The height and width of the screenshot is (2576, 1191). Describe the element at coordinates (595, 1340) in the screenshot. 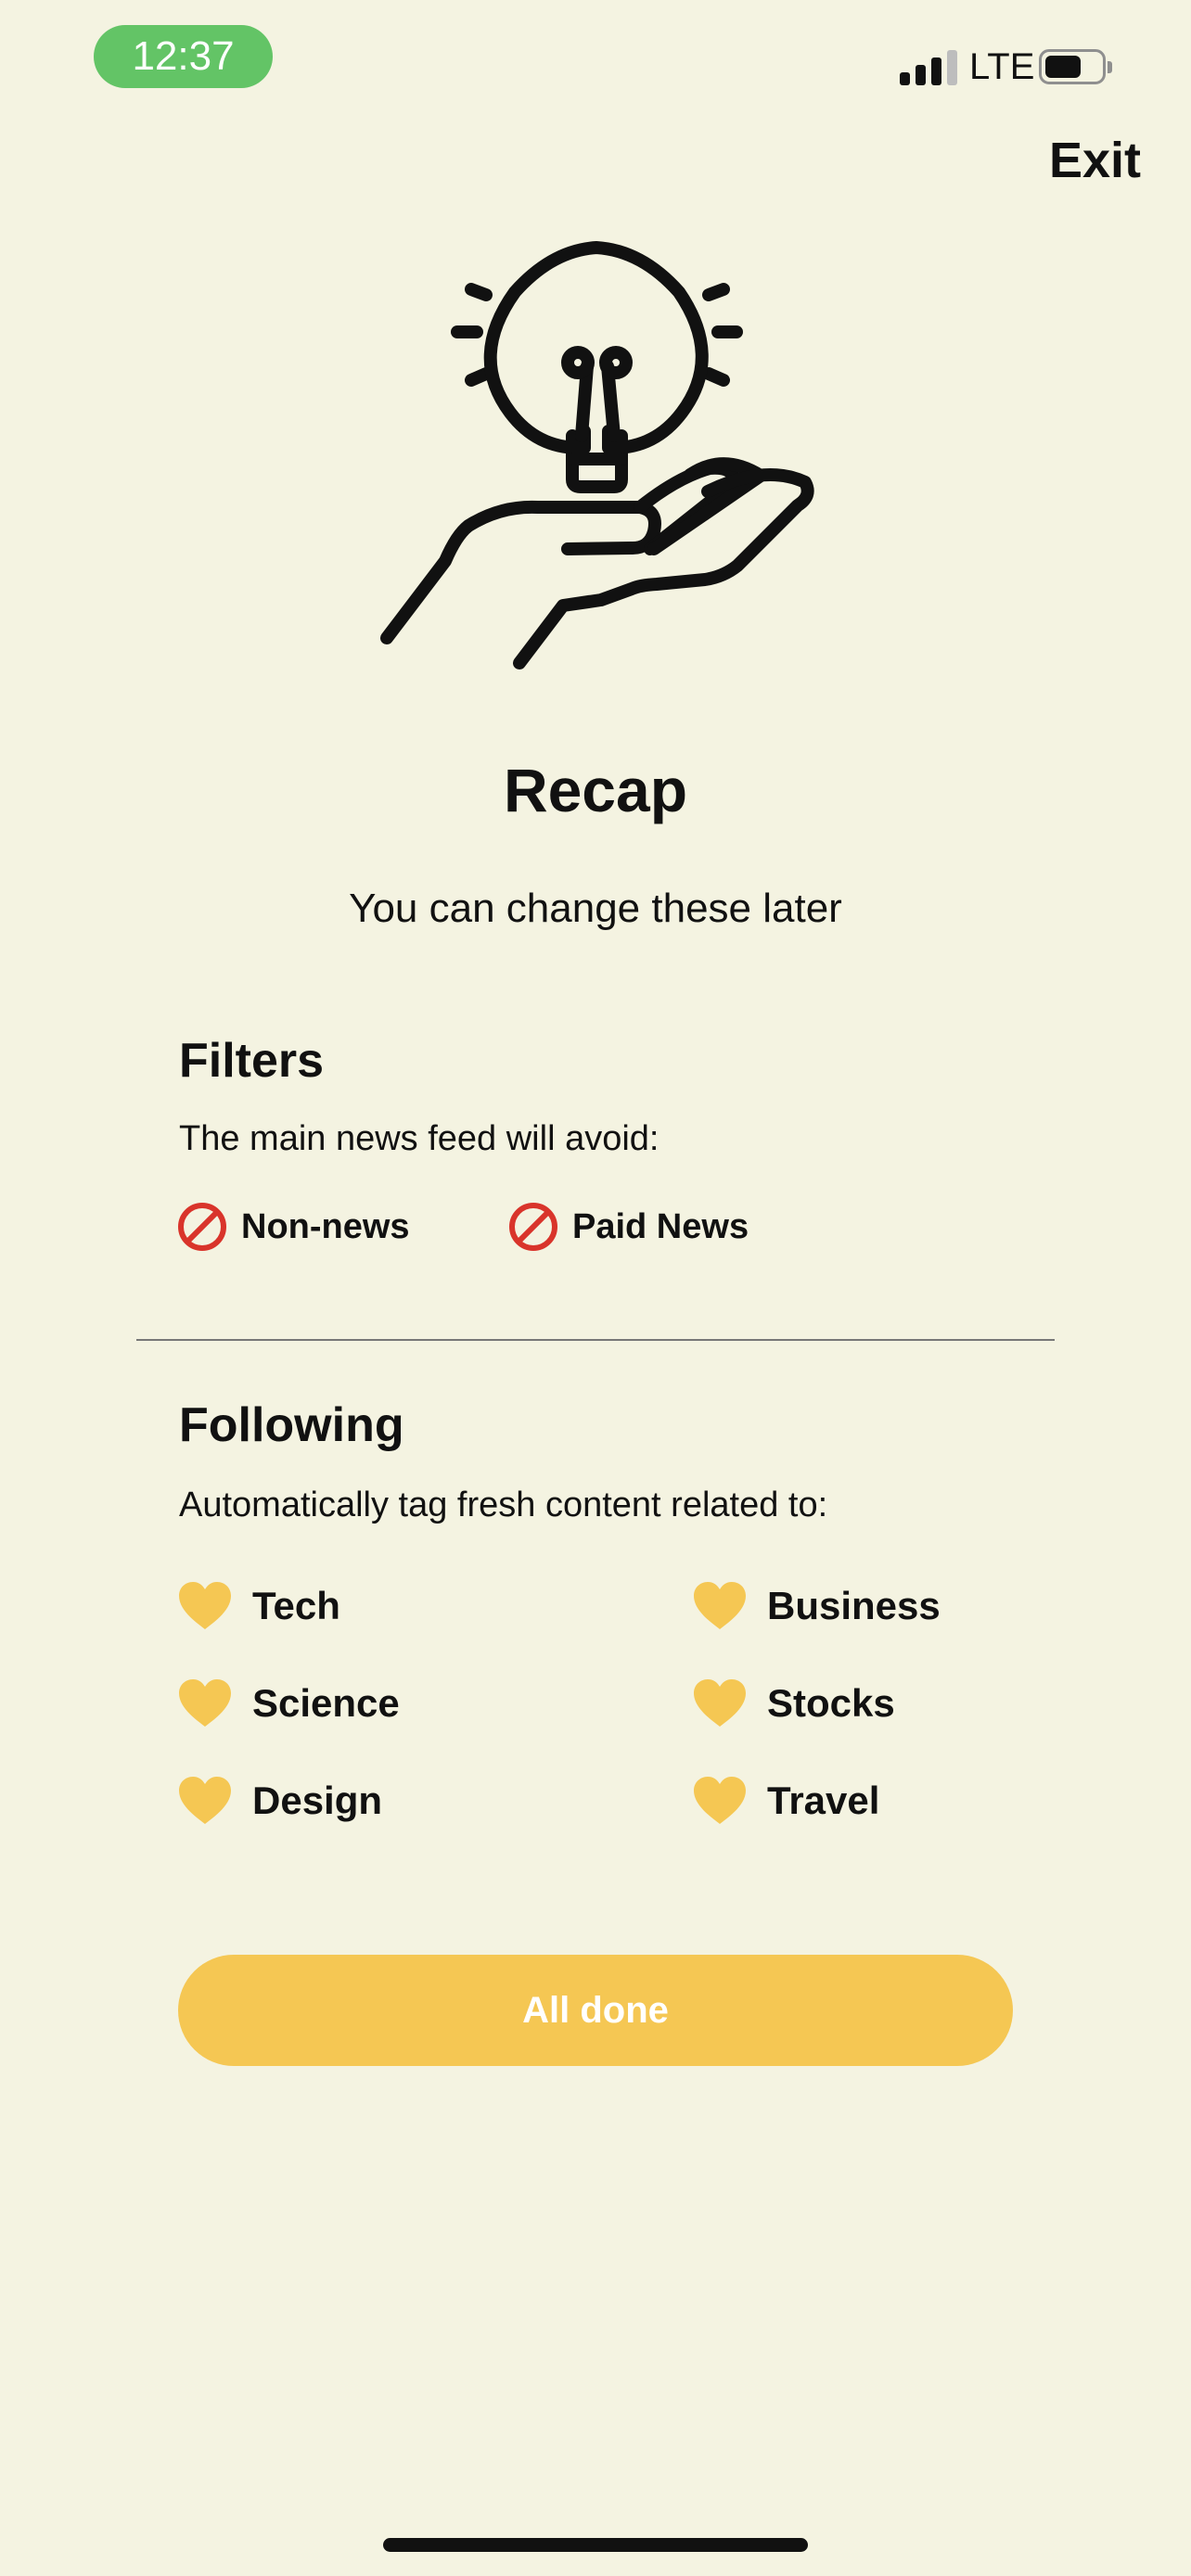

I see `section-divider` at that location.